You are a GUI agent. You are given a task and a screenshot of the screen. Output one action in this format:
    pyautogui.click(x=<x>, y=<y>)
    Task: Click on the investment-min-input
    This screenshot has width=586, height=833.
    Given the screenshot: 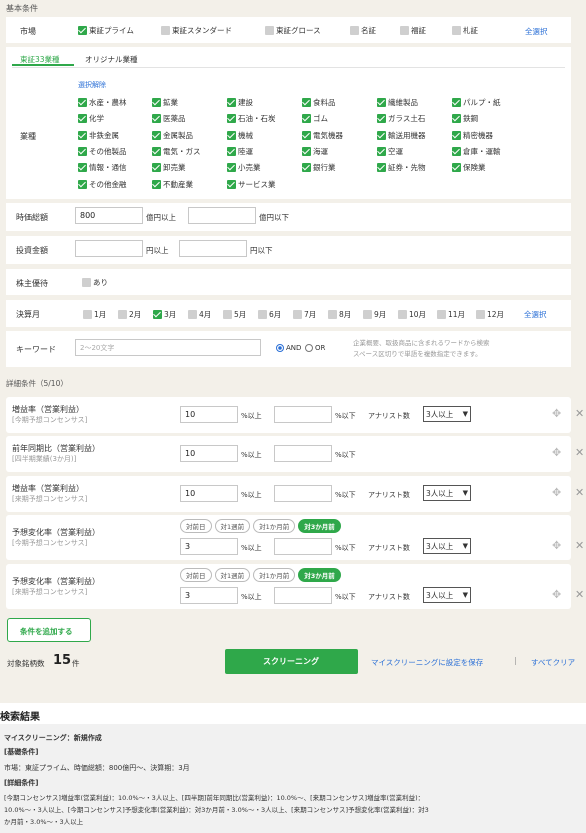 What is the action you would take?
    pyautogui.click(x=109, y=248)
    